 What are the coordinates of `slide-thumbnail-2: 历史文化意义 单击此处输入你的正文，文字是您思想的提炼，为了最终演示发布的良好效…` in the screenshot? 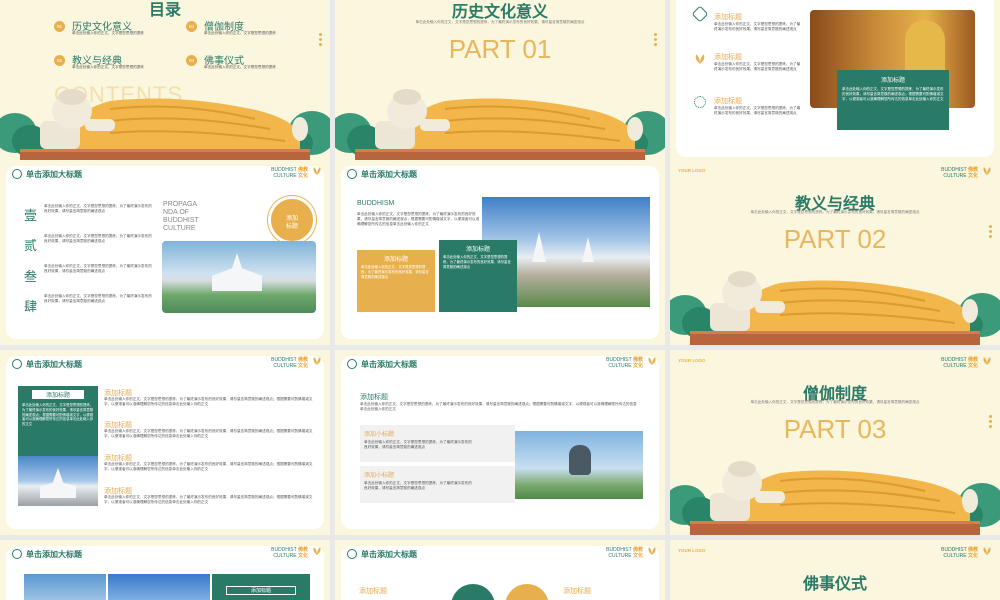 It's located at (500, 81).